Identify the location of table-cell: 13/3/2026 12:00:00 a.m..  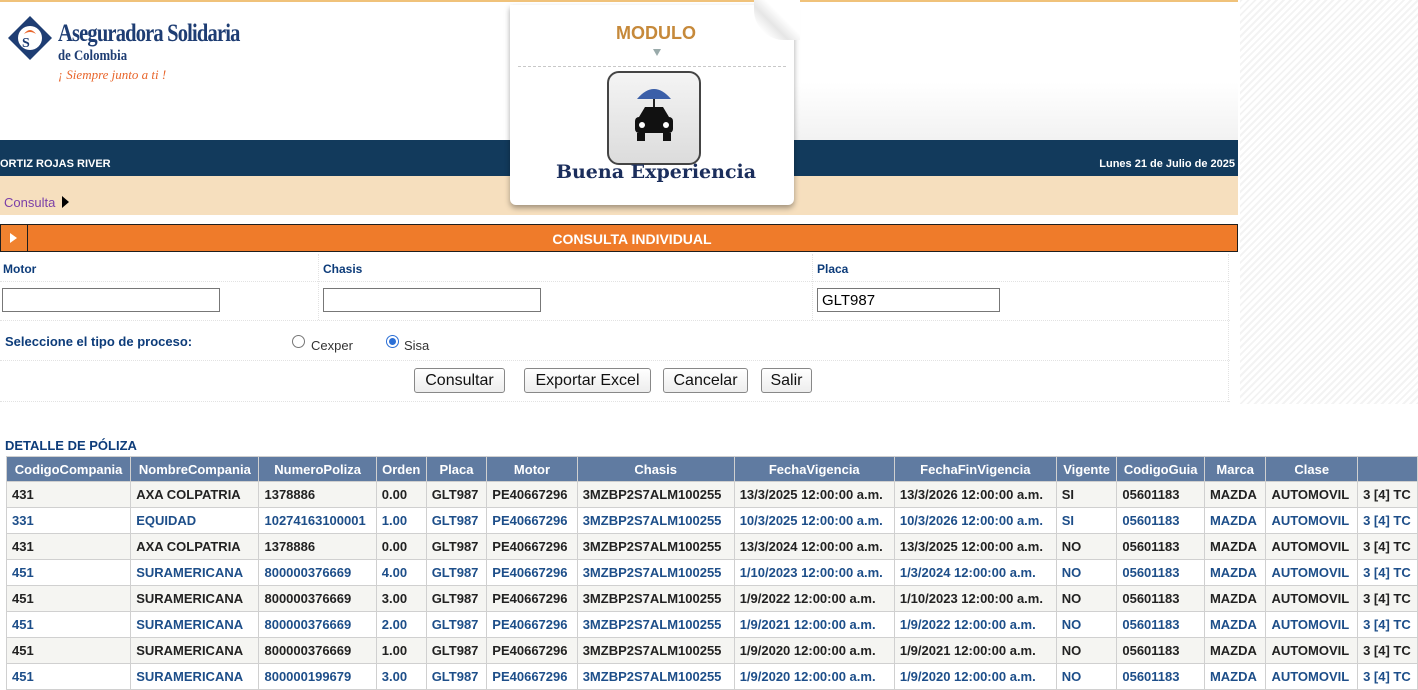
(975, 494).